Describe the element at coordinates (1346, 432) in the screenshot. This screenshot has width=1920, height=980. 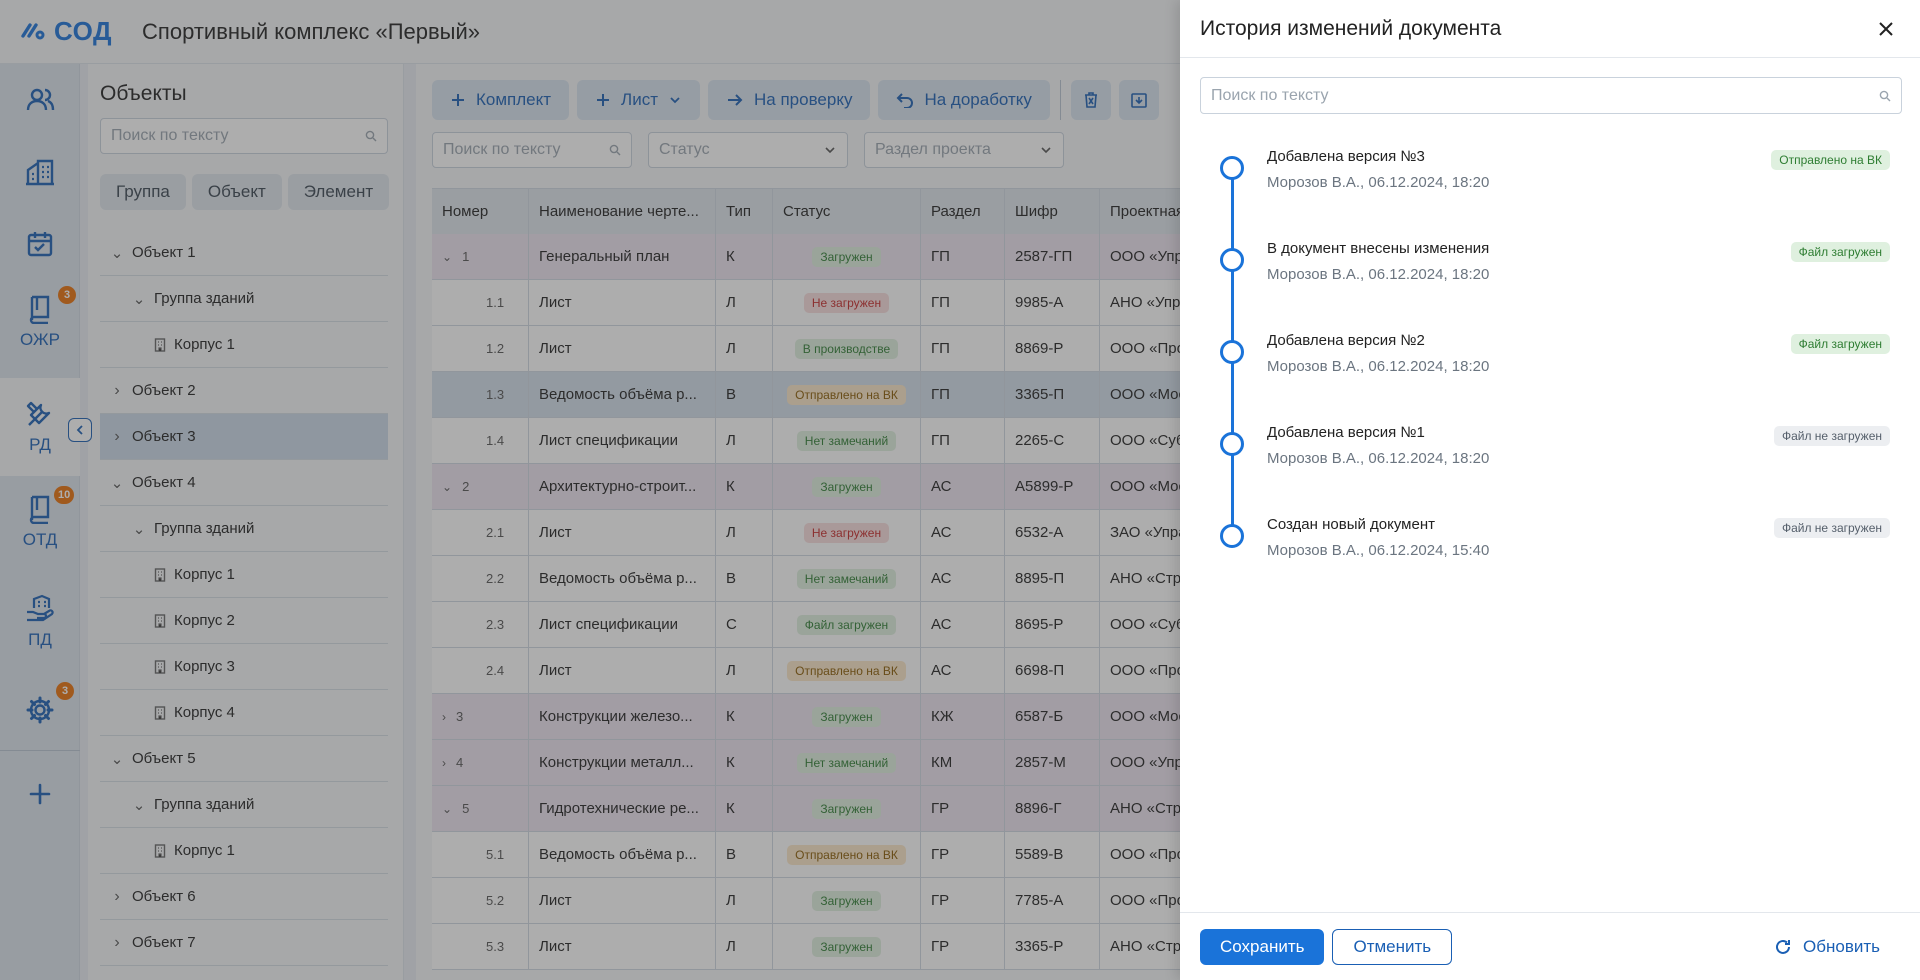
I see `history-item-title: Добавлена версия №1` at that location.